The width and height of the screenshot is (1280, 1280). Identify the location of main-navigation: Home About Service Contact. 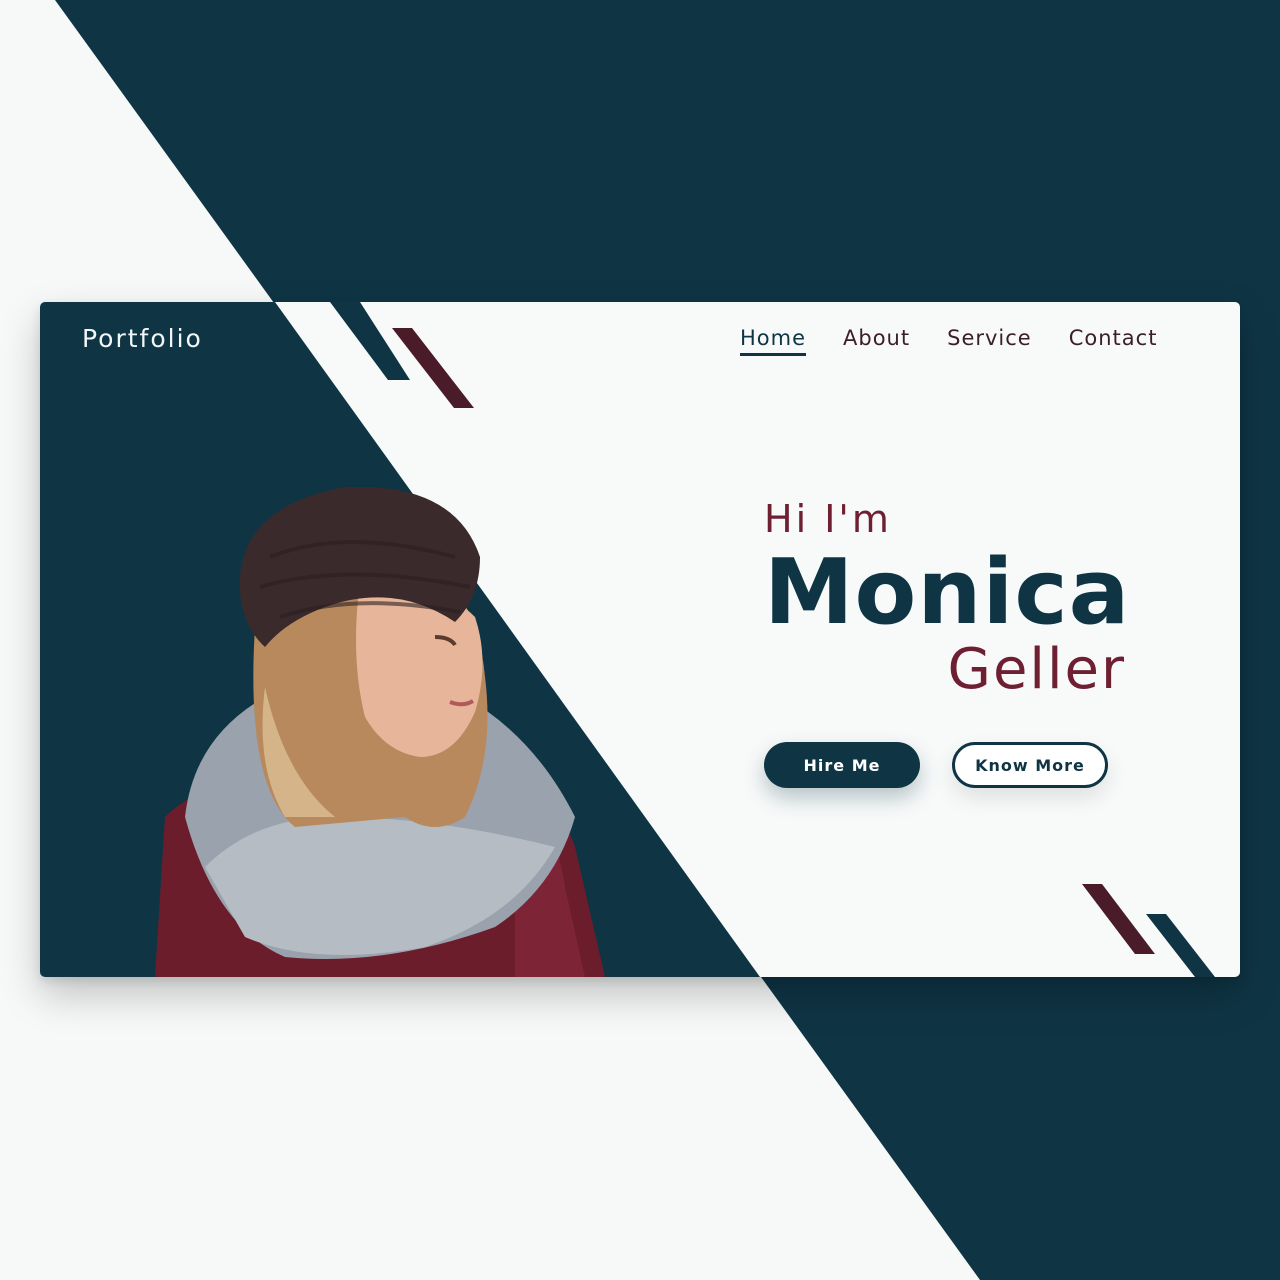
(967, 341).